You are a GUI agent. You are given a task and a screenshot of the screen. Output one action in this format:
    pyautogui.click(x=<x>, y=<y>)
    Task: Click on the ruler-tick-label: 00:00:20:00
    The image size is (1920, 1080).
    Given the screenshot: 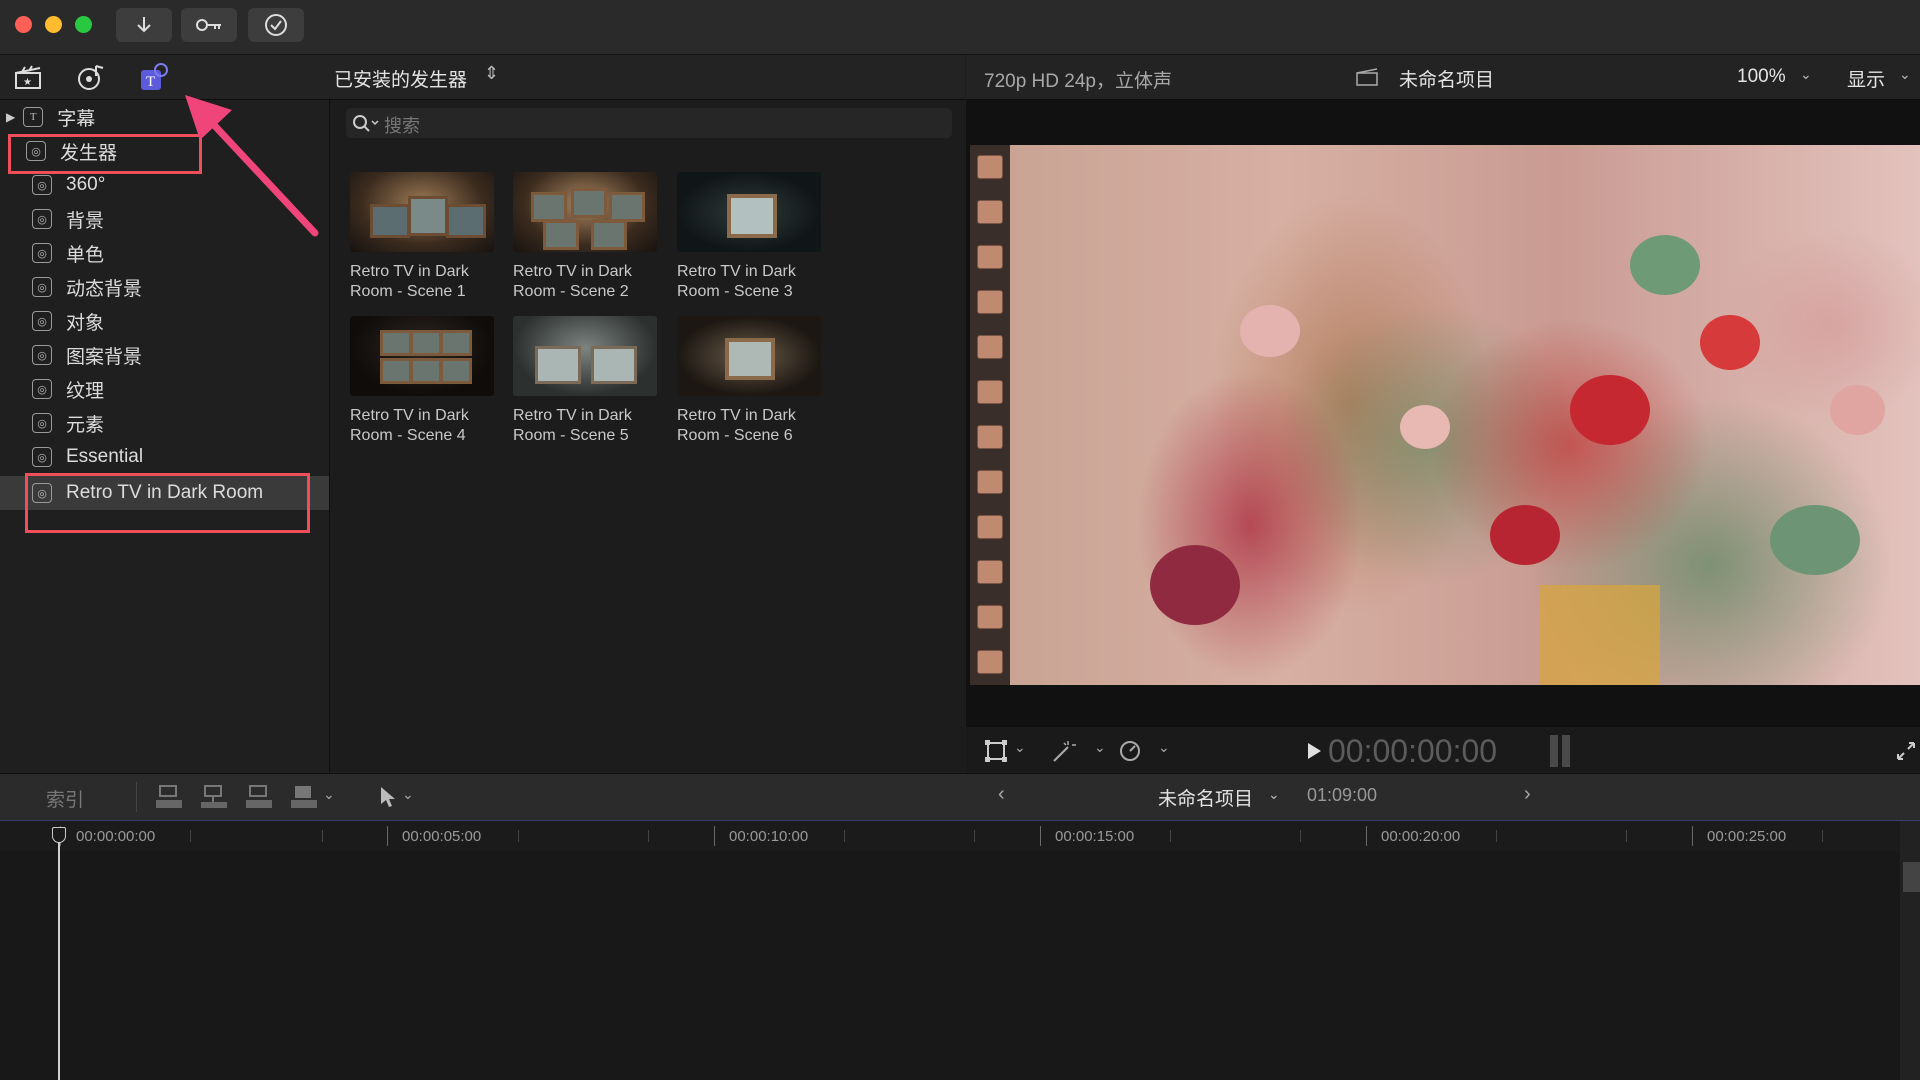 What is the action you would take?
    pyautogui.click(x=1421, y=836)
    